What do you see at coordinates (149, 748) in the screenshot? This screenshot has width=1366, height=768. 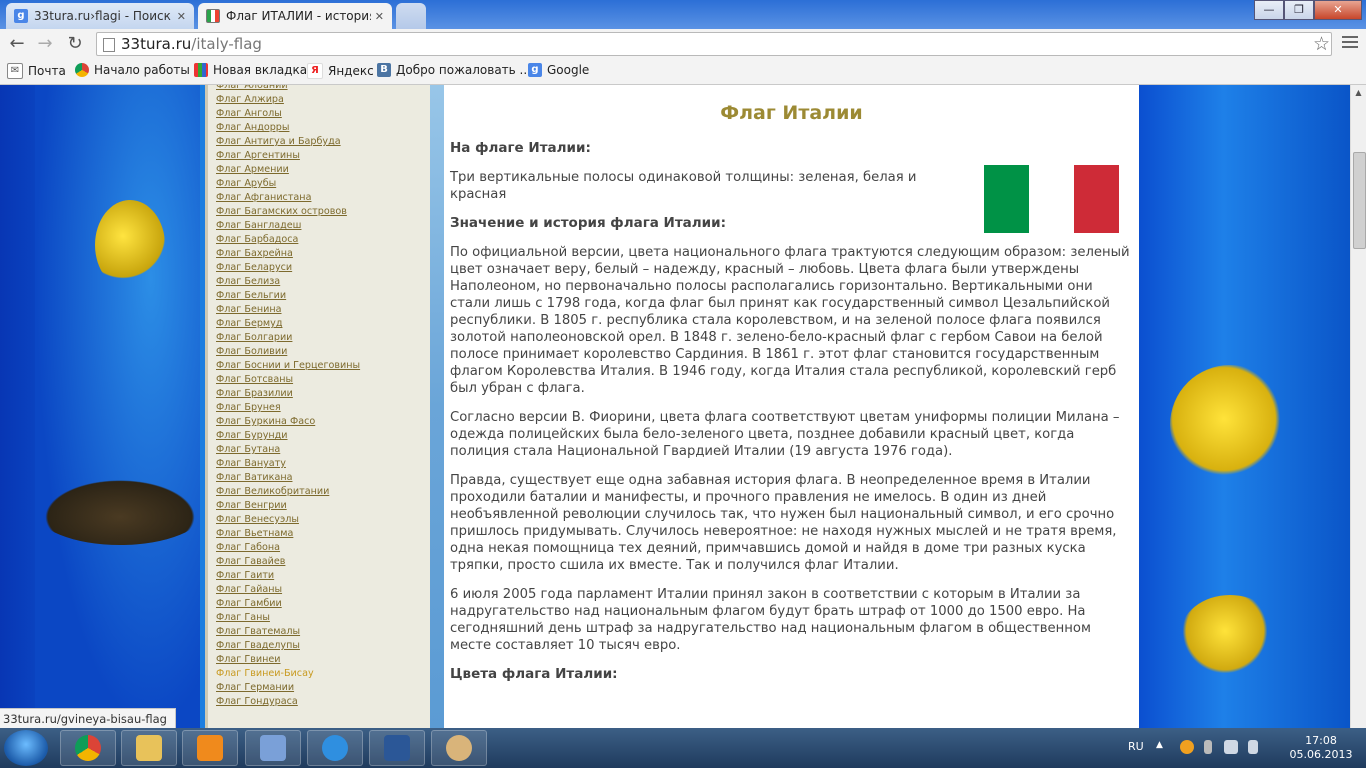 I see `taskbar-explorer` at bounding box center [149, 748].